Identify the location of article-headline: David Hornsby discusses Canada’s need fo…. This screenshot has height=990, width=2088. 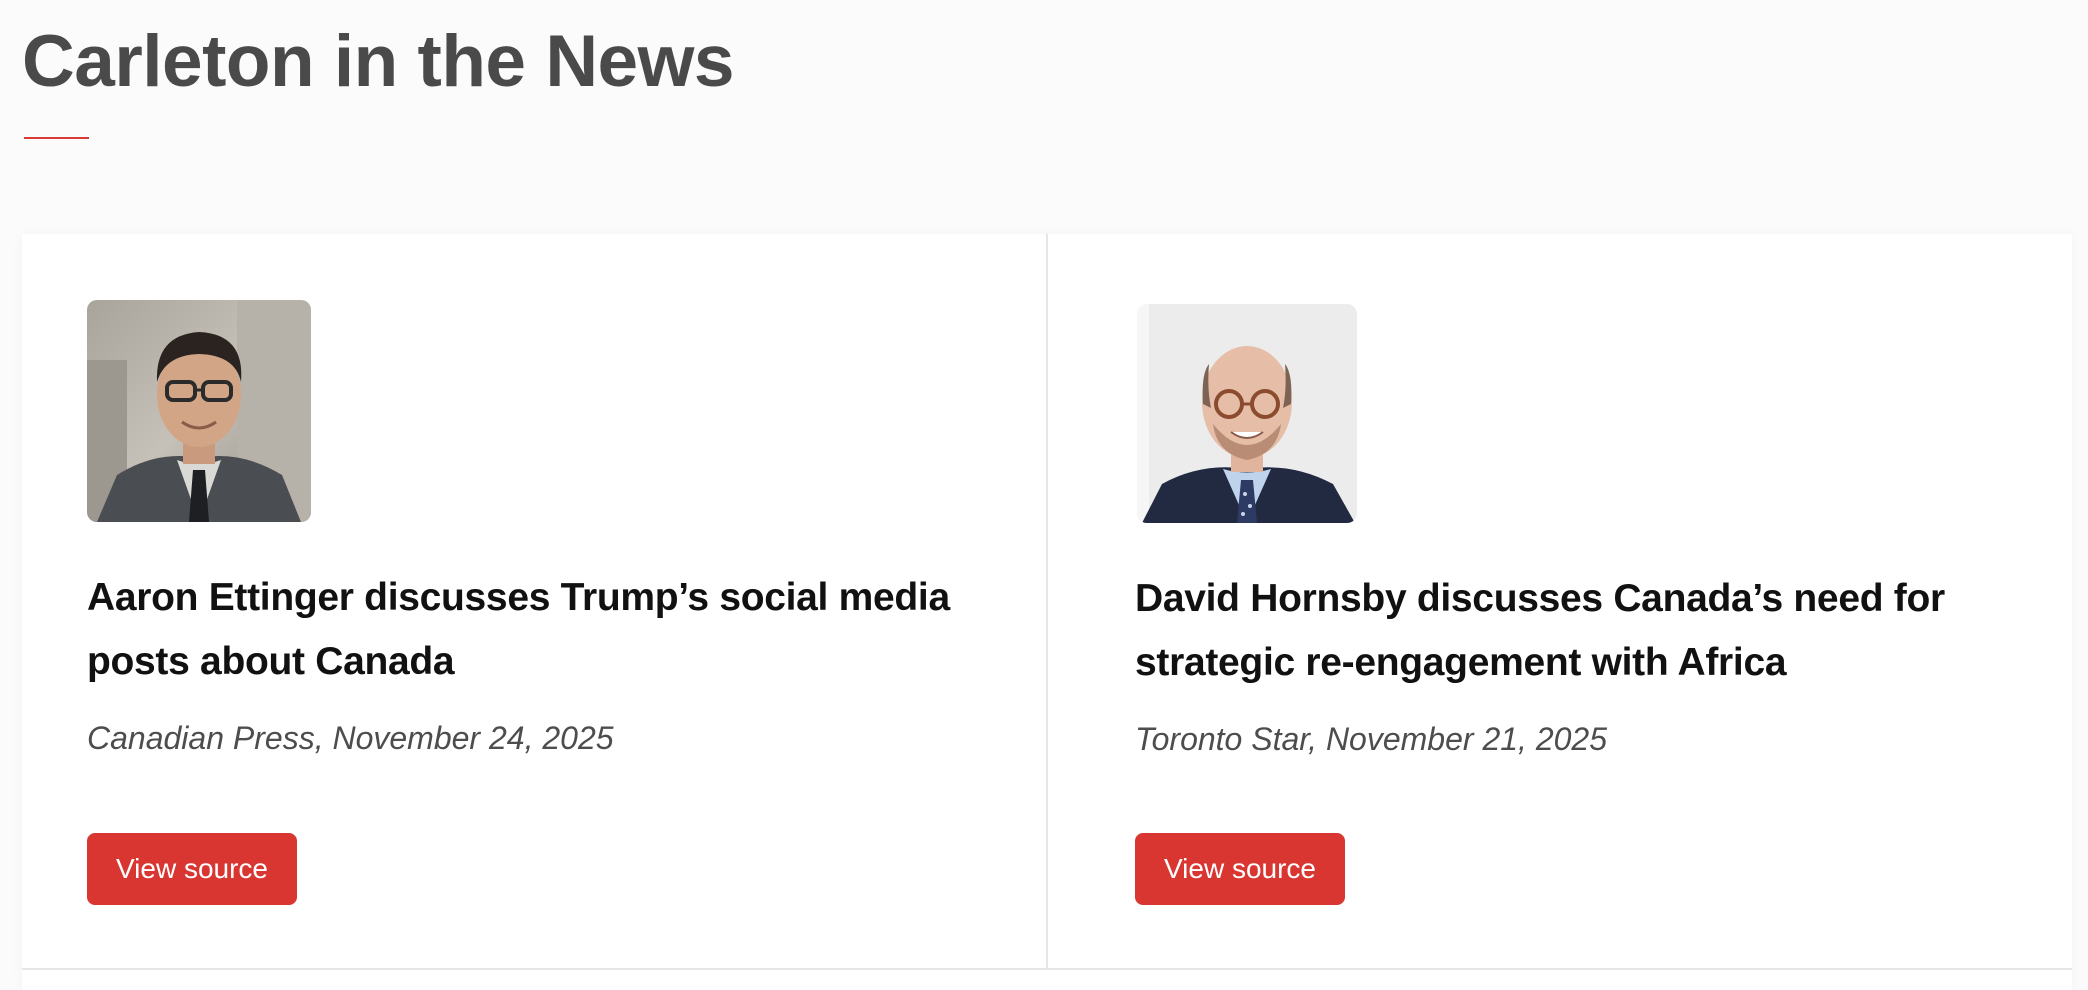
(1585, 631).